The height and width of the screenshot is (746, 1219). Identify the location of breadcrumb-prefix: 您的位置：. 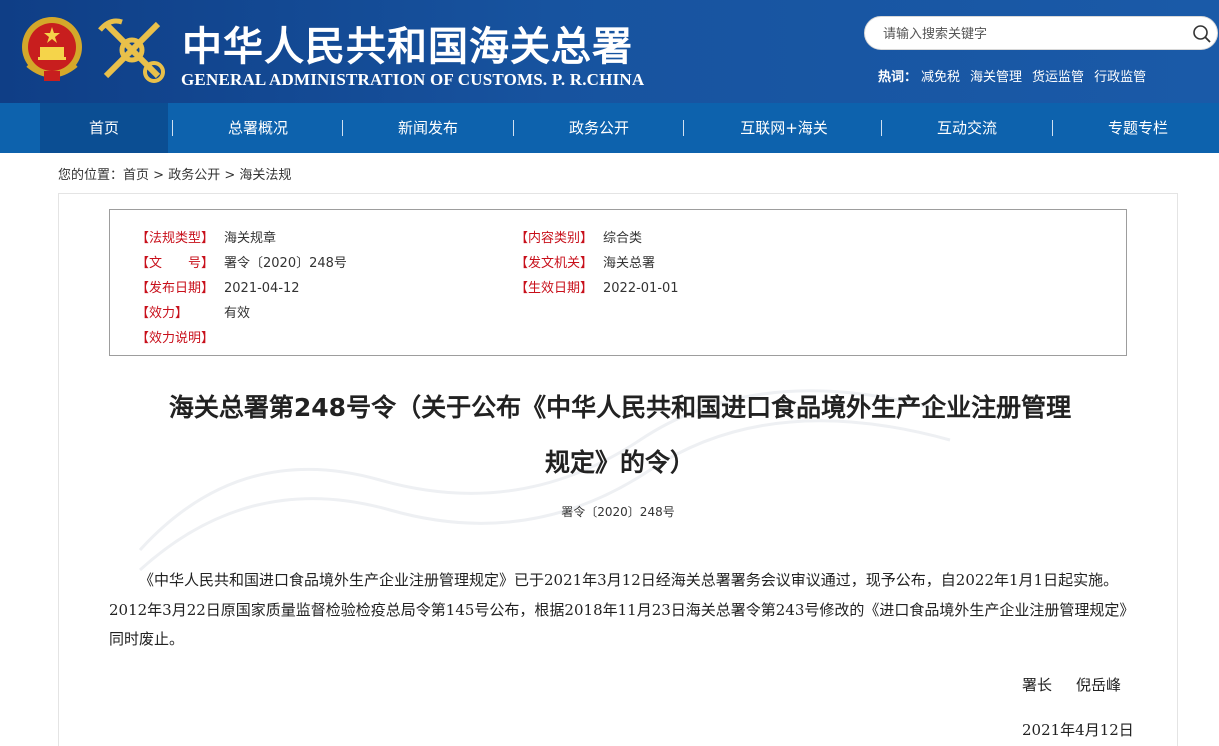
(91, 175).